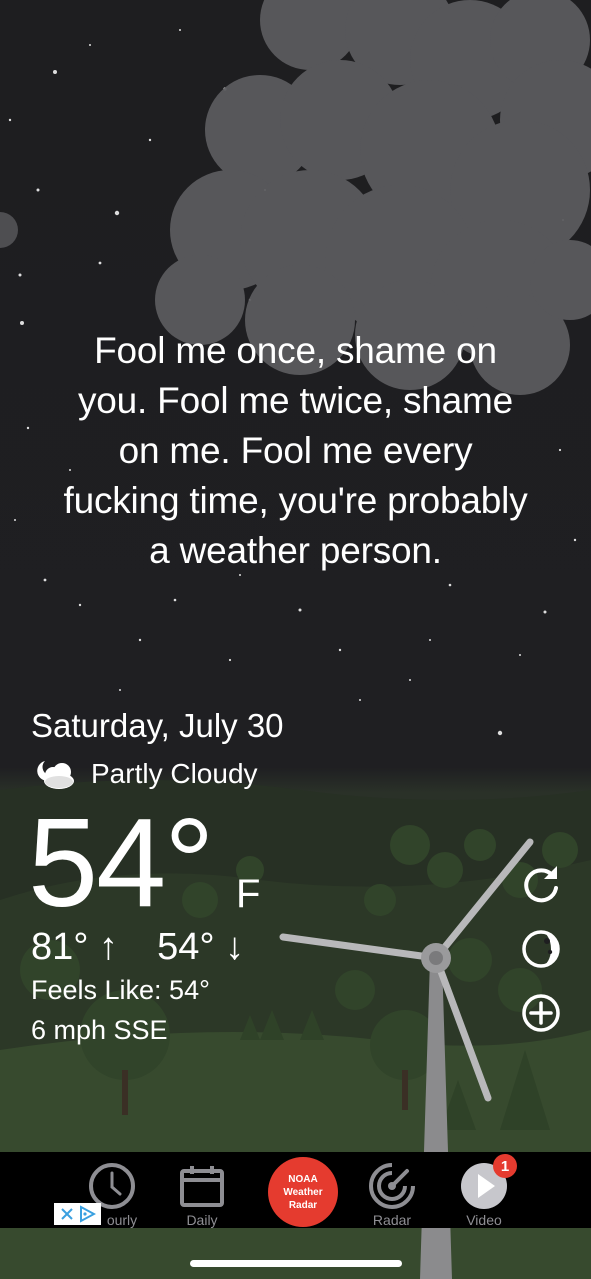 Image resolution: width=591 pixels, height=1279 pixels. Describe the element at coordinates (392, 1220) in the screenshot. I see `tab-label: Radar` at that location.